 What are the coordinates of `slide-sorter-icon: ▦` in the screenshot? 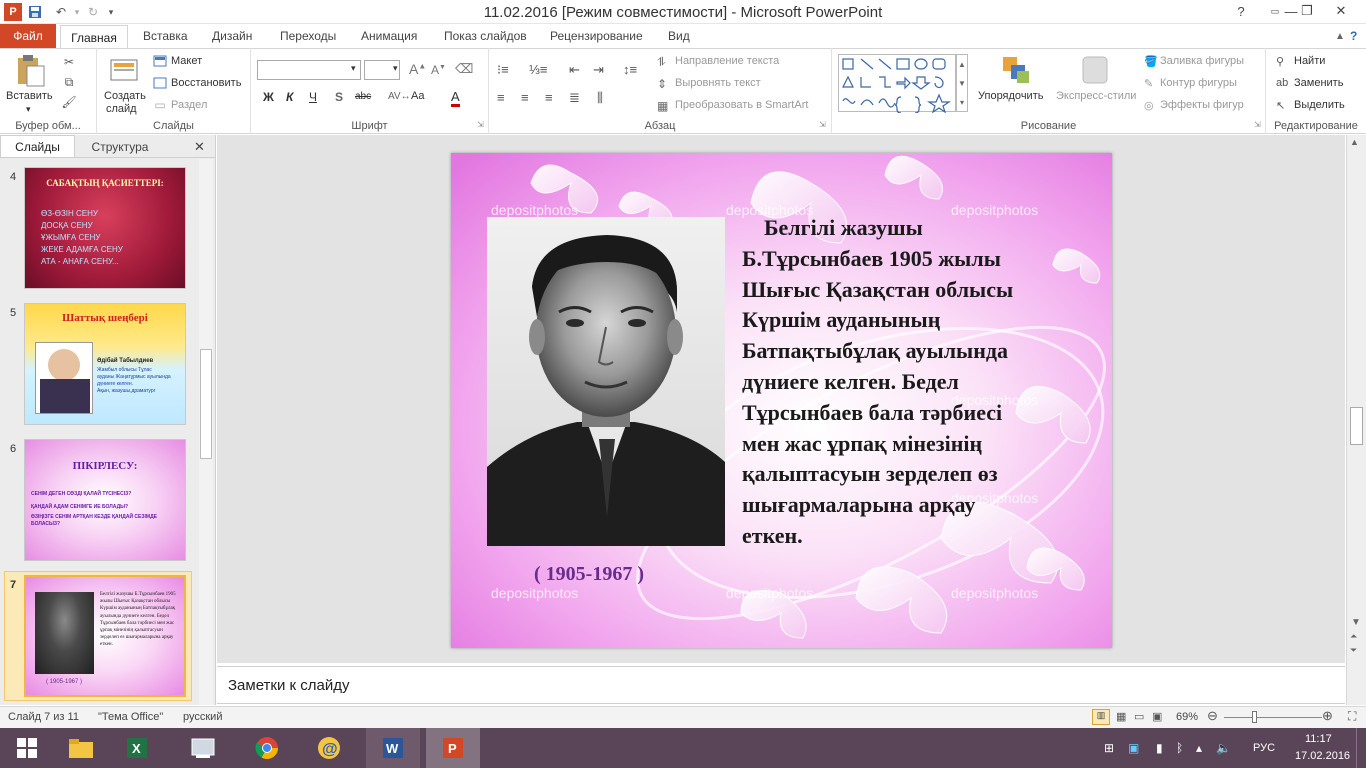 It's located at (1121, 716).